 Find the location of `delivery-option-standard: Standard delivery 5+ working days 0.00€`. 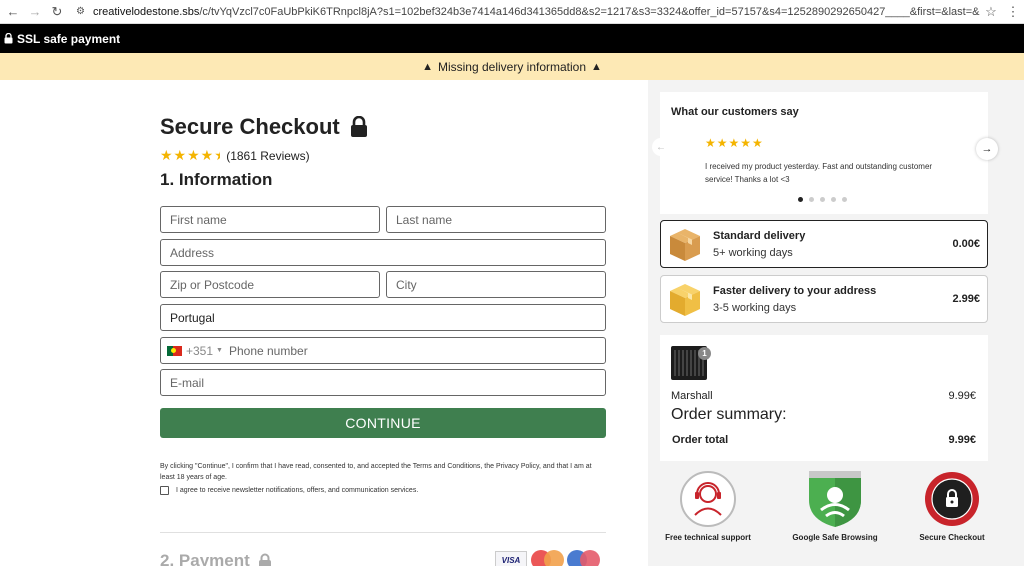

delivery-option-standard: Standard delivery 5+ working days 0.00€ is located at coordinates (824, 244).